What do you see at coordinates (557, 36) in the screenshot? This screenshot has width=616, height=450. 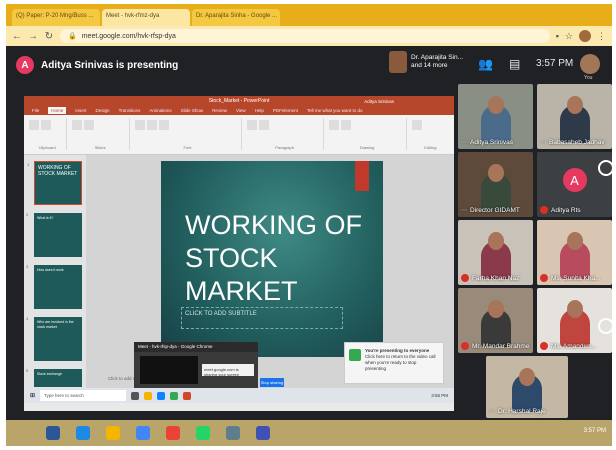 I see `camera-icon: ▪` at bounding box center [557, 36].